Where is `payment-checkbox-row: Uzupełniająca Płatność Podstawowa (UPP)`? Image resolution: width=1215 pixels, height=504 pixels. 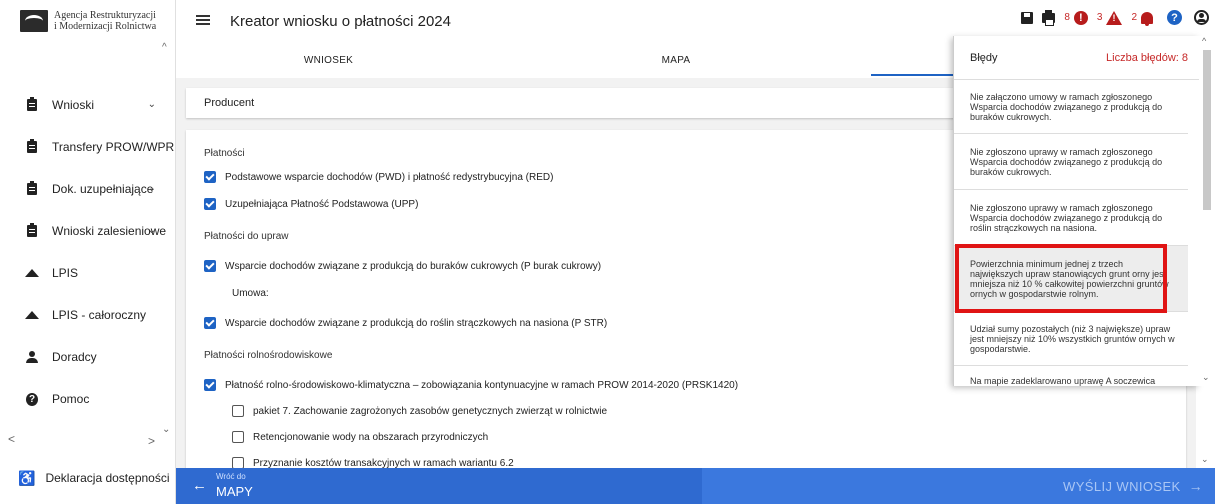 payment-checkbox-row: Uzupełniająca Płatność Podstawowa (UPP) is located at coordinates (311, 204).